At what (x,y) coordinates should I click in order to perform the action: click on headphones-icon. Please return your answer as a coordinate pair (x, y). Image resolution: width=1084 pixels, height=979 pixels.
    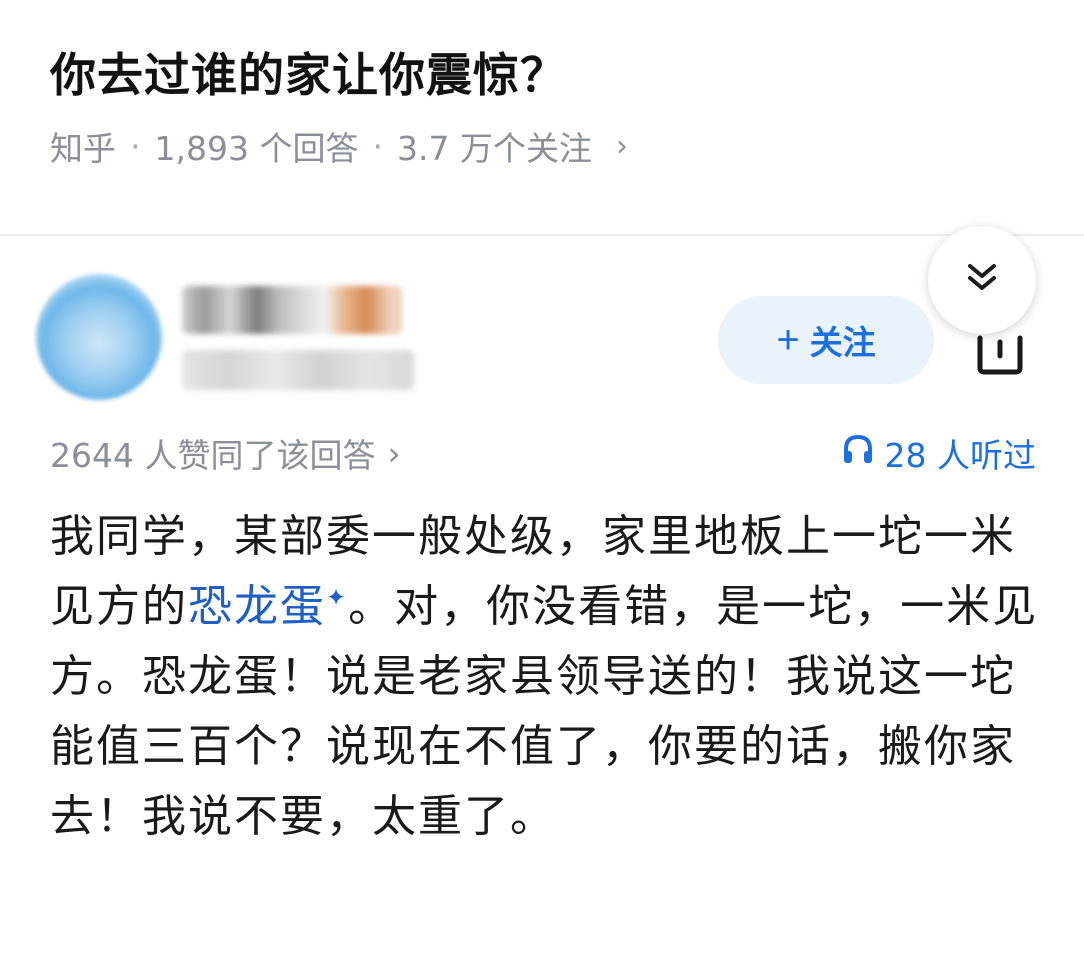
    Looking at the image, I should click on (858, 453).